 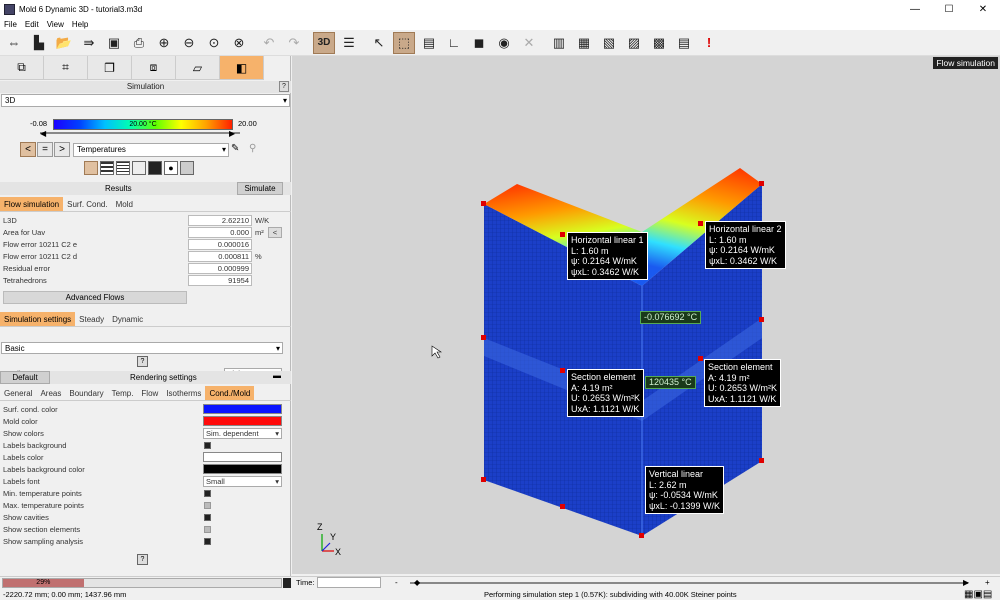 What do you see at coordinates (504, 43) in the screenshot?
I see `eye-icon: ◉` at bounding box center [504, 43].